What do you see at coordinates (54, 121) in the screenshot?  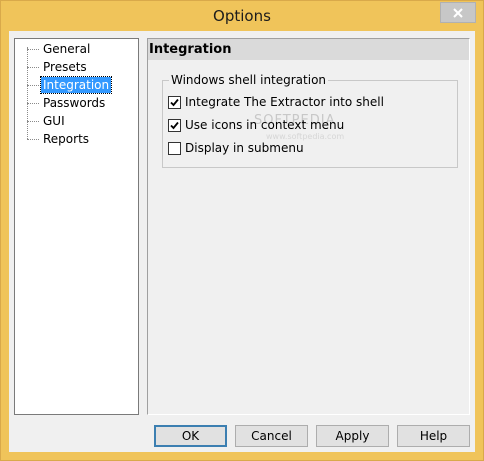 I see `tree-item-label: GUI` at bounding box center [54, 121].